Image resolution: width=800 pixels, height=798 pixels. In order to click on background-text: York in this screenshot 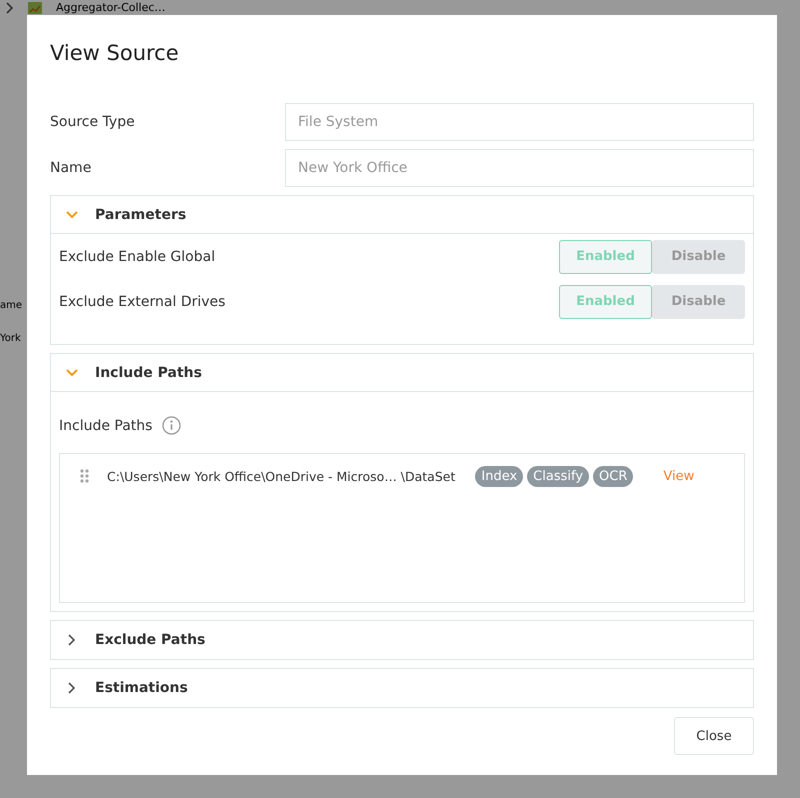, I will do `click(11, 338)`.